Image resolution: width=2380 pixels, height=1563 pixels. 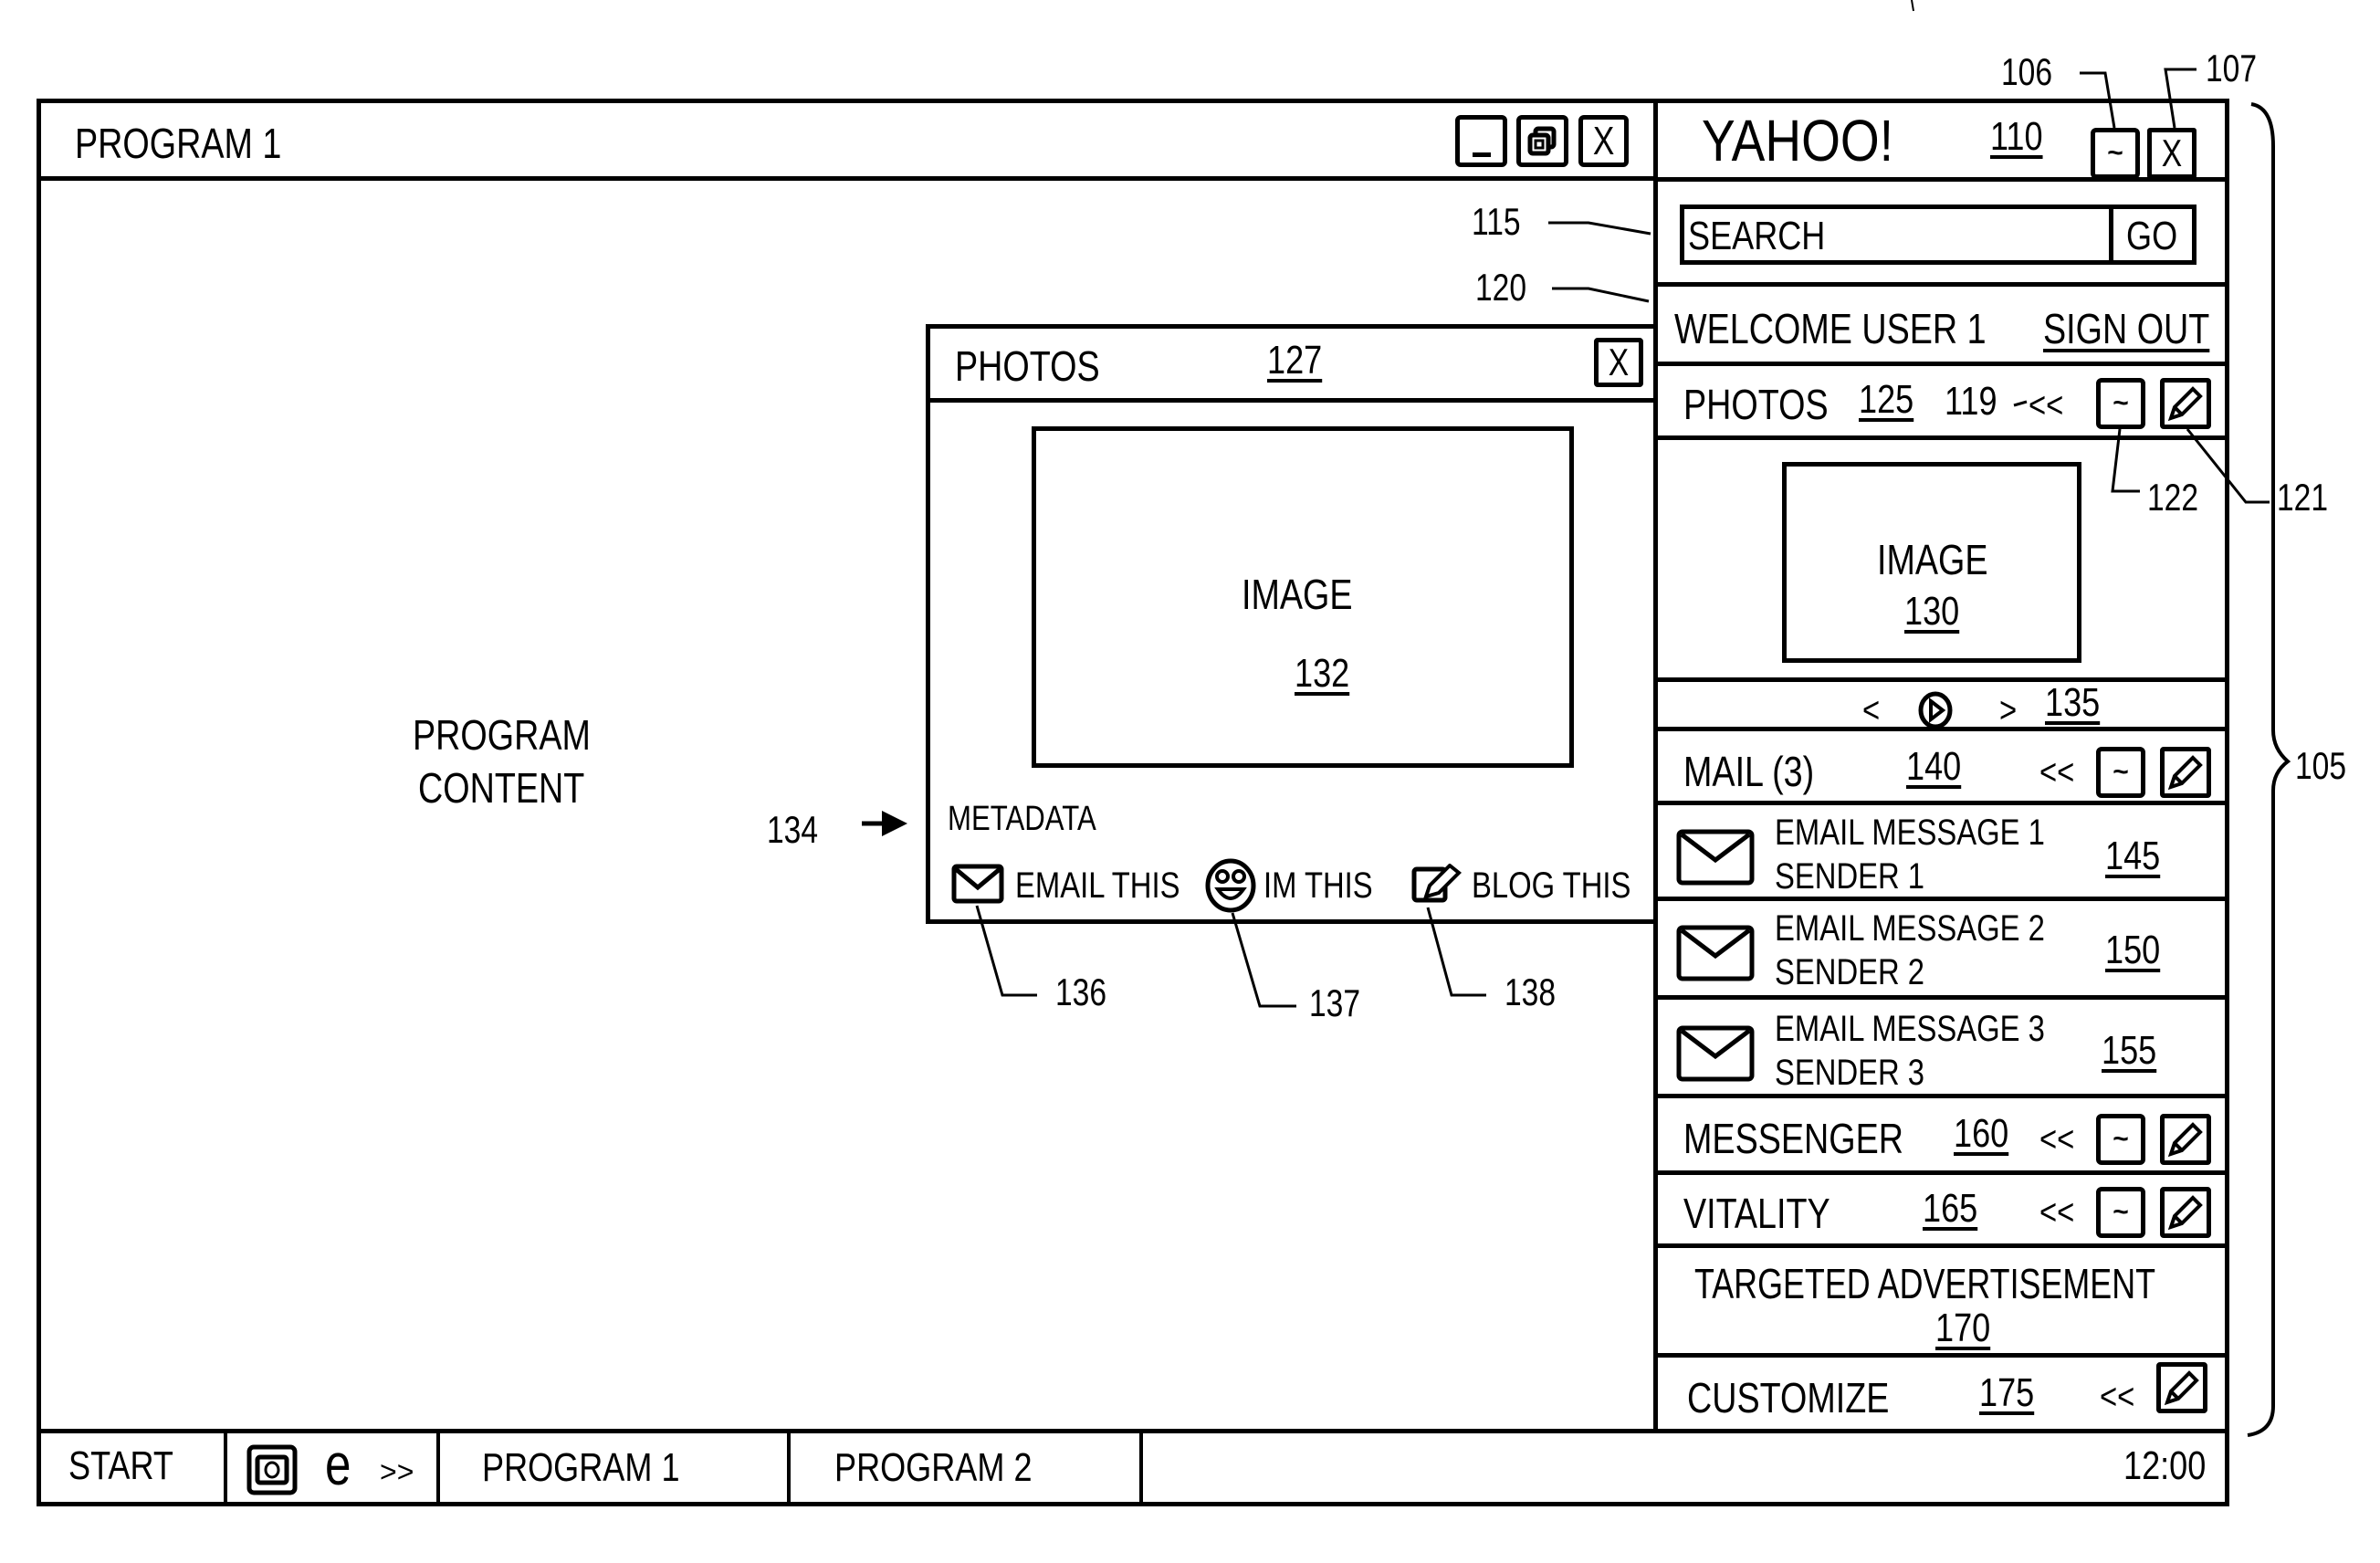 What do you see at coordinates (1295, 360) in the screenshot?
I see `photos-popup-ref: 127` at bounding box center [1295, 360].